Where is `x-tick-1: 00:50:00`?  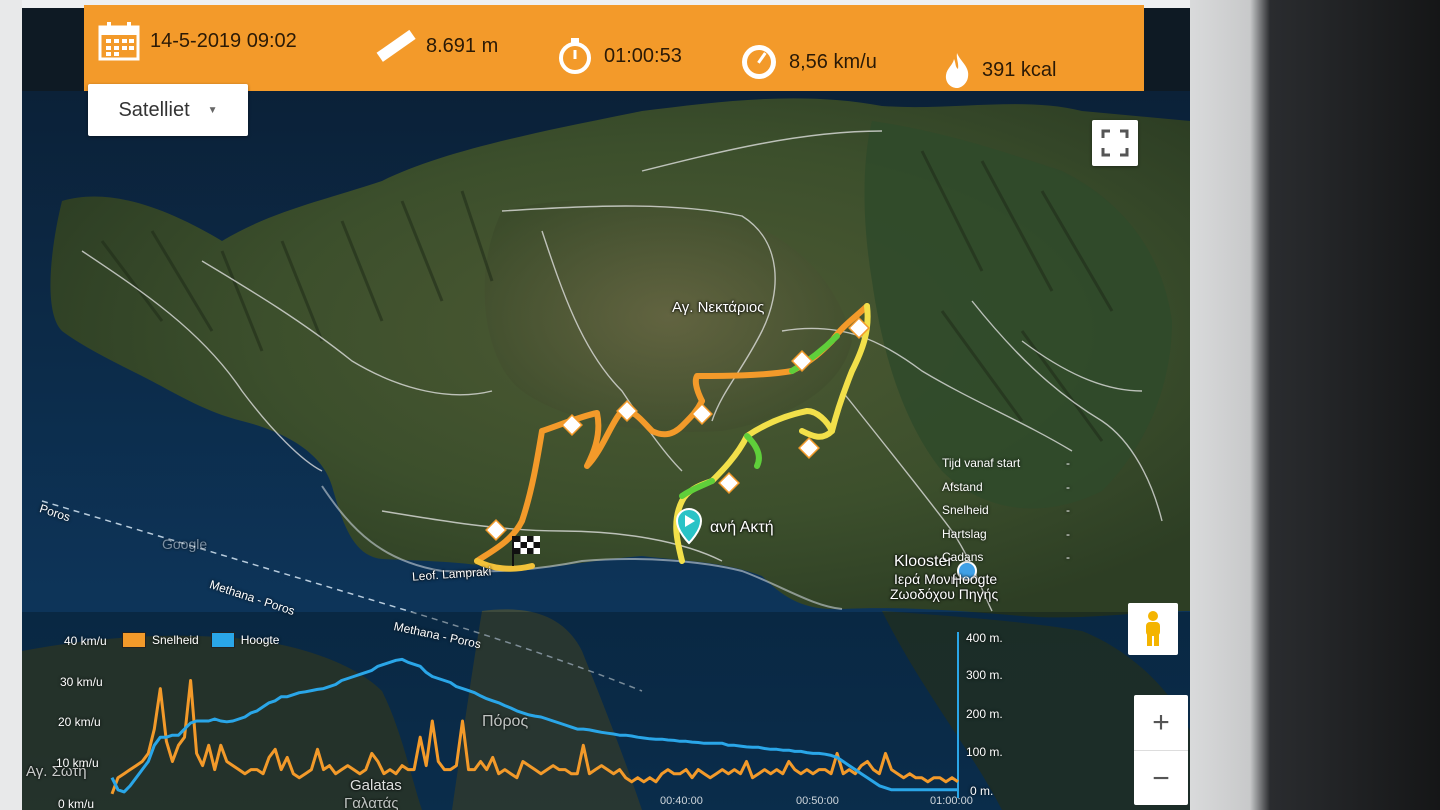
x-tick-1: 00:50:00 is located at coordinates (817, 801).